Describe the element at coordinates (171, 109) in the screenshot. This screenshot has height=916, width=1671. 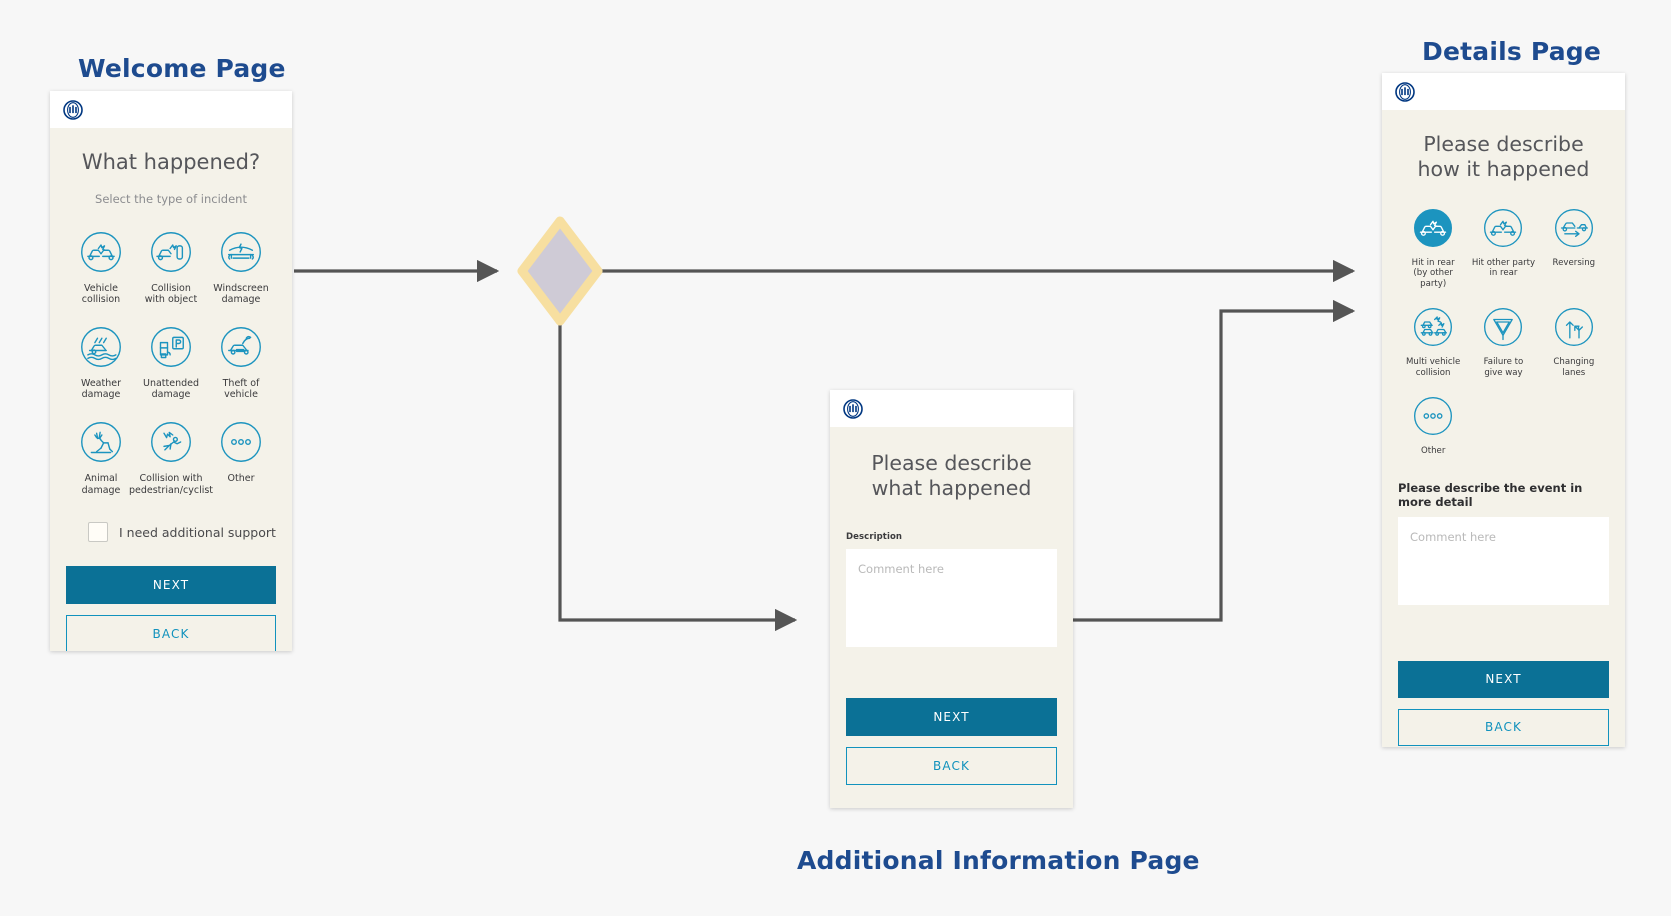
I see `welcome-header` at that location.